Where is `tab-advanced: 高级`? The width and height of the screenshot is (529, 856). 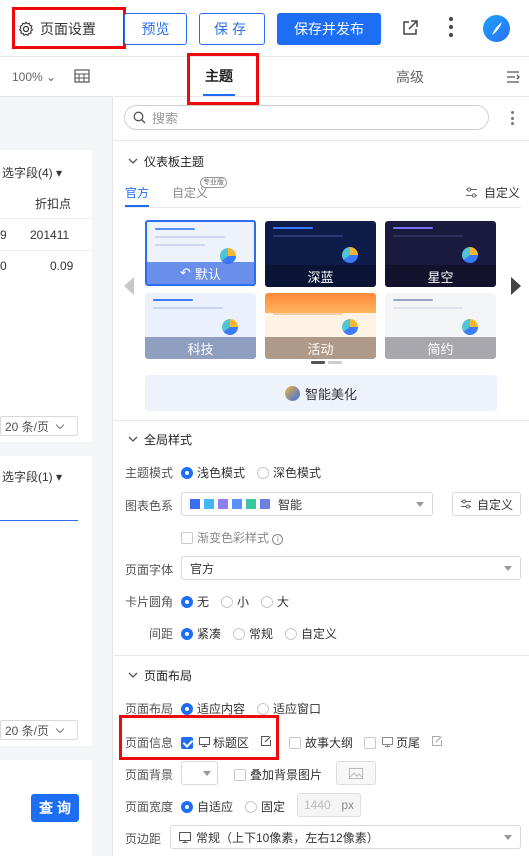 tab-advanced: 高级 is located at coordinates (410, 77).